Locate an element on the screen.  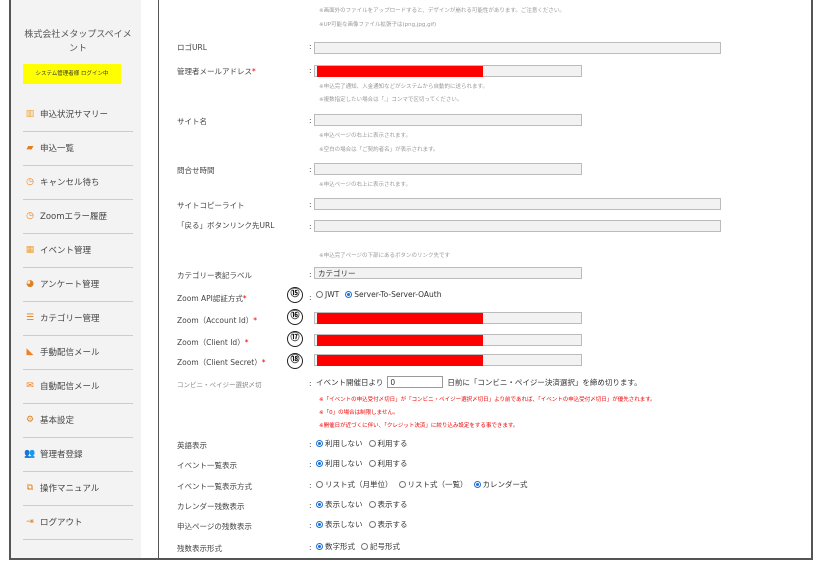
sidebar-item-2: ◷ キャンセル待ち is located at coordinates (78, 182).